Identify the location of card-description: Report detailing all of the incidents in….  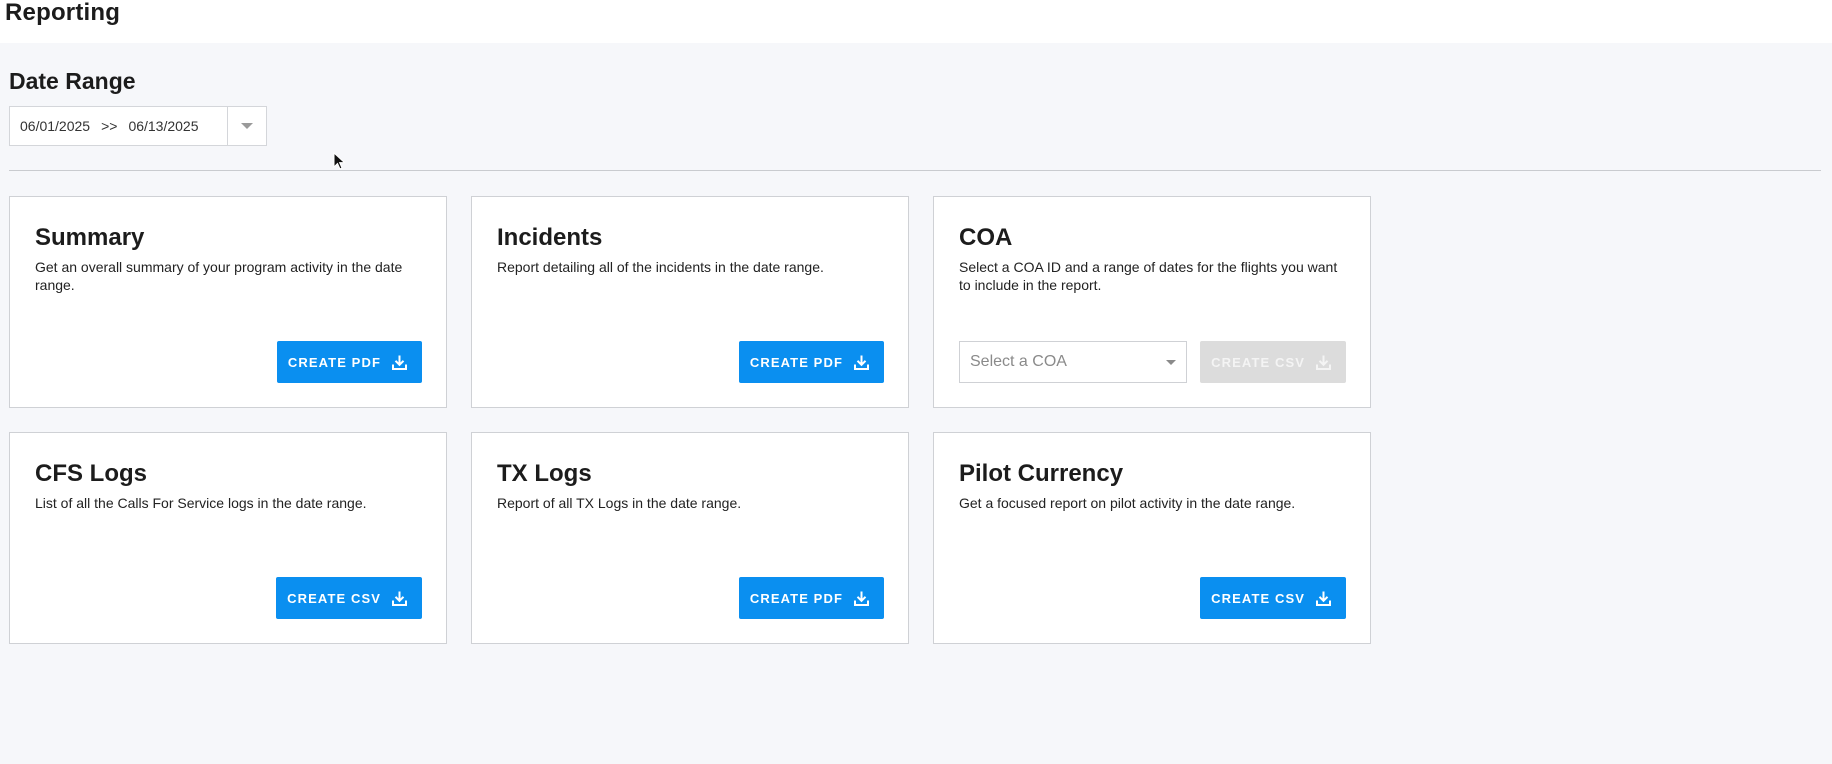
(660, 267).